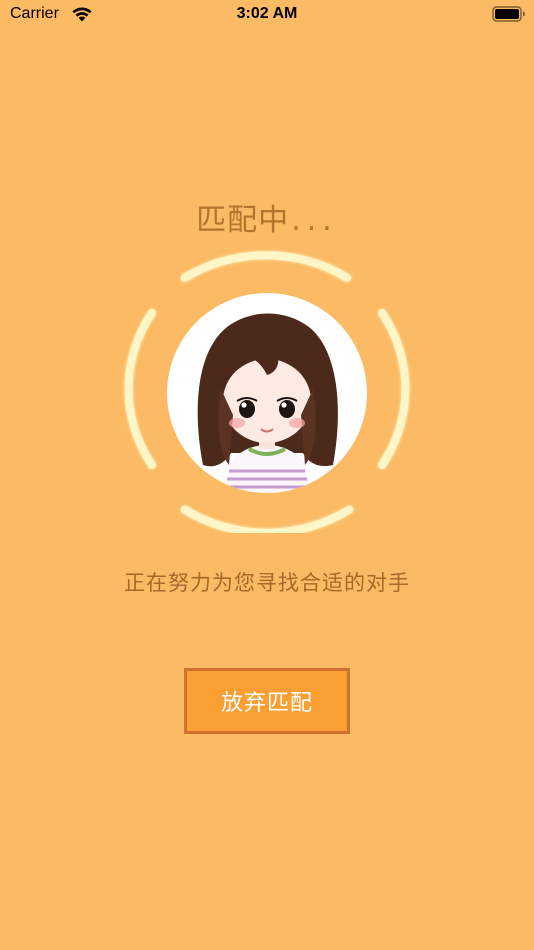 The height and width of the screenshot is (950, 534). What do you see at coordinates (243, 220) in the screenshot?
I see `matching-title-text: 匹配中` at bounding box center [243, 220].